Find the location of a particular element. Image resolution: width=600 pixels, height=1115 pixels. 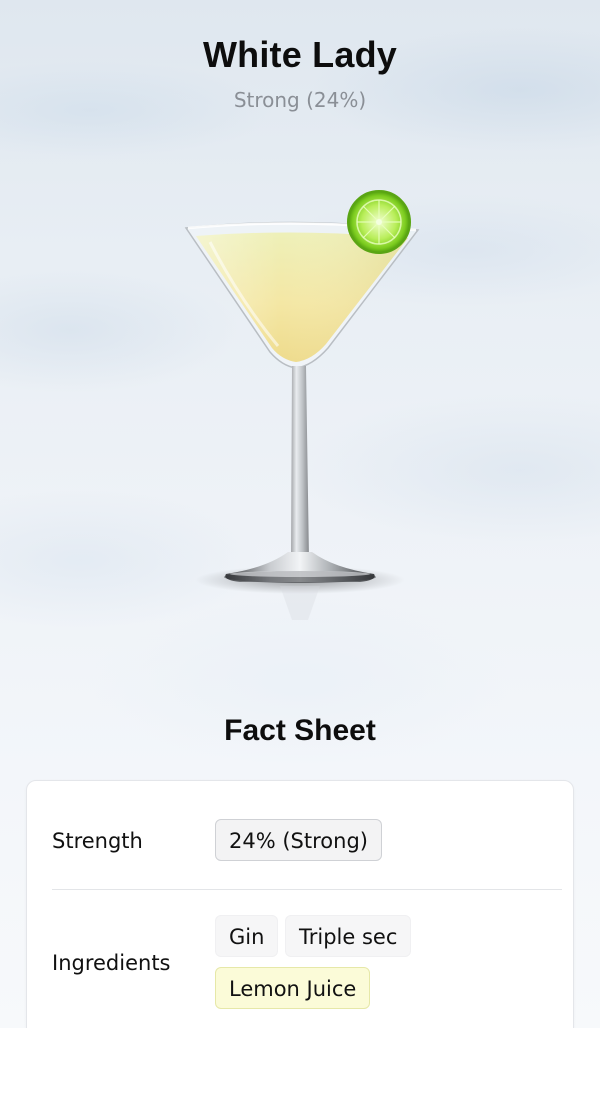

ingredients-label: Ingredients is located at coordinates (111, 963).